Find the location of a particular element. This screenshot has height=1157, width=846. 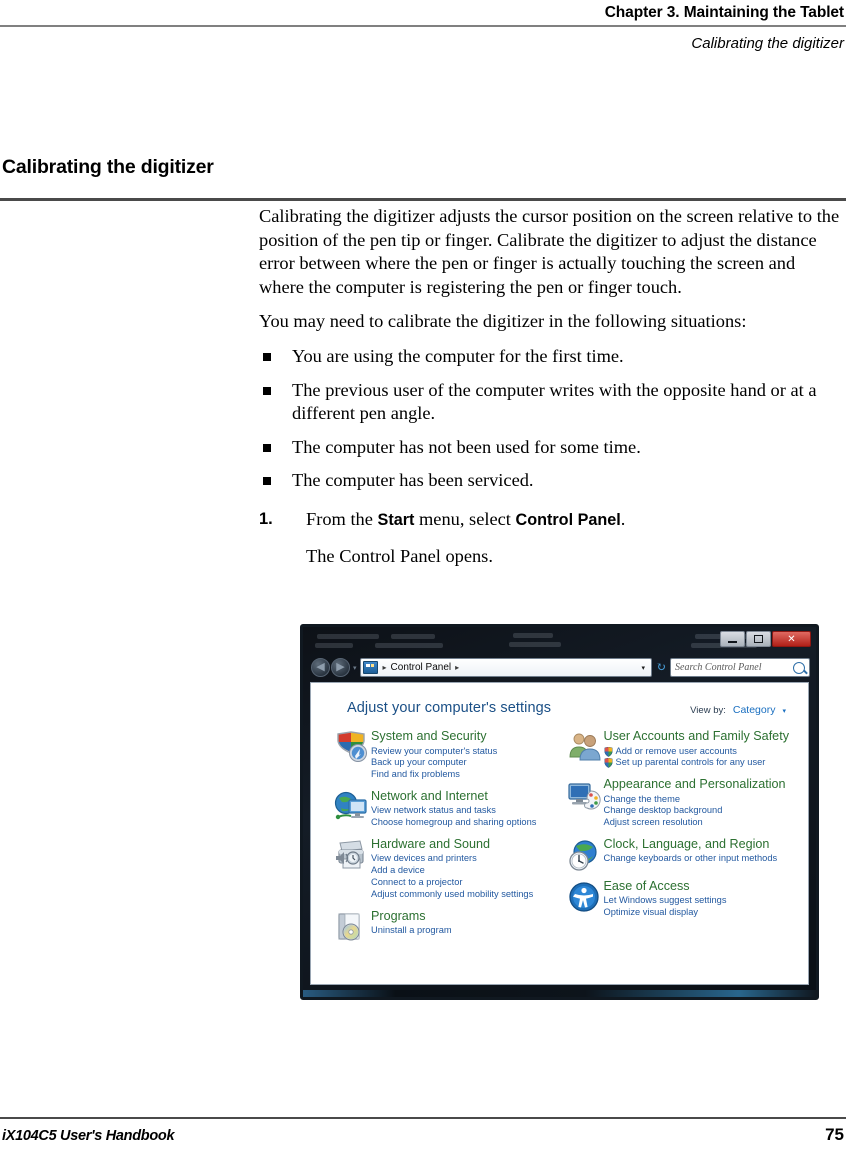

nav-arrow-group: ◀ ▶ ▾ is located at coordinates (335, 667).